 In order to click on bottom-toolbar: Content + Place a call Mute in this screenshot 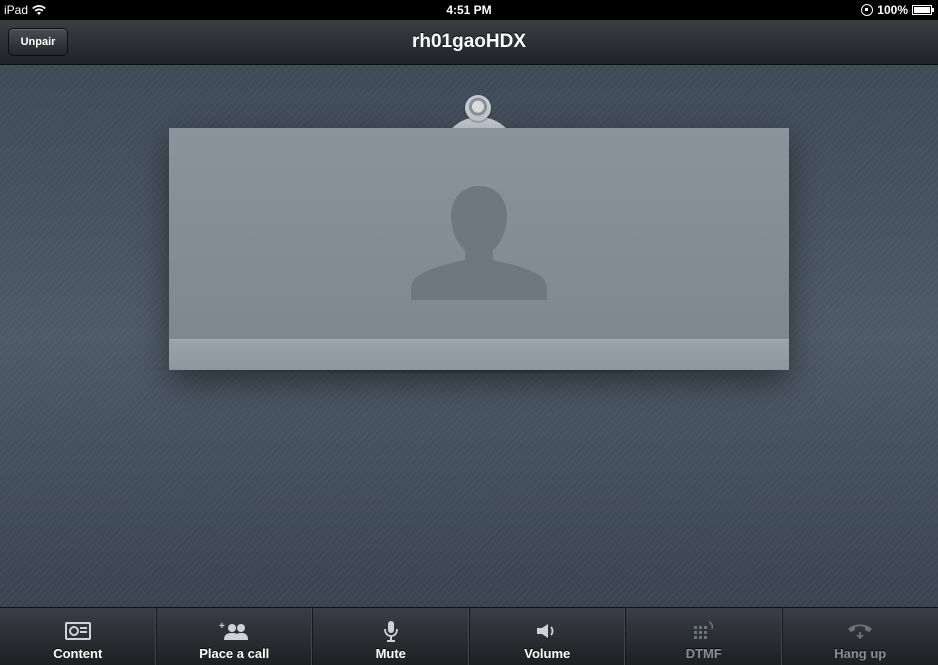, I will do `click(469, 636)`.